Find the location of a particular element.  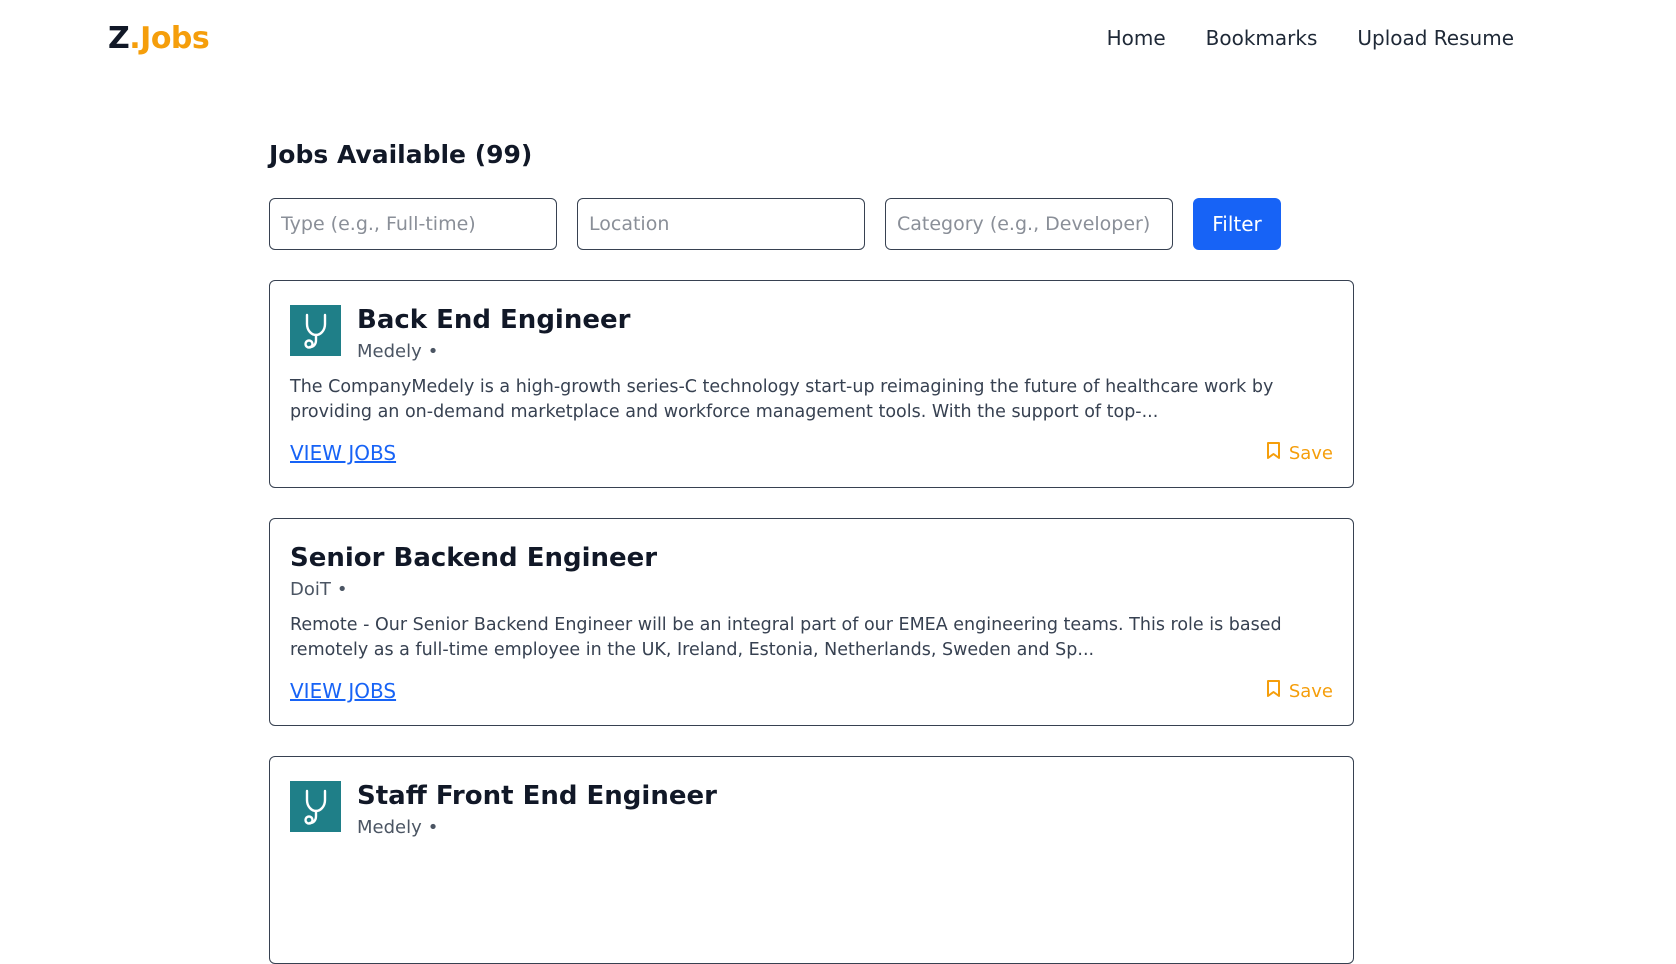

job-title-block: Back End Engineer Medely • is located at coordinates (493, 333).